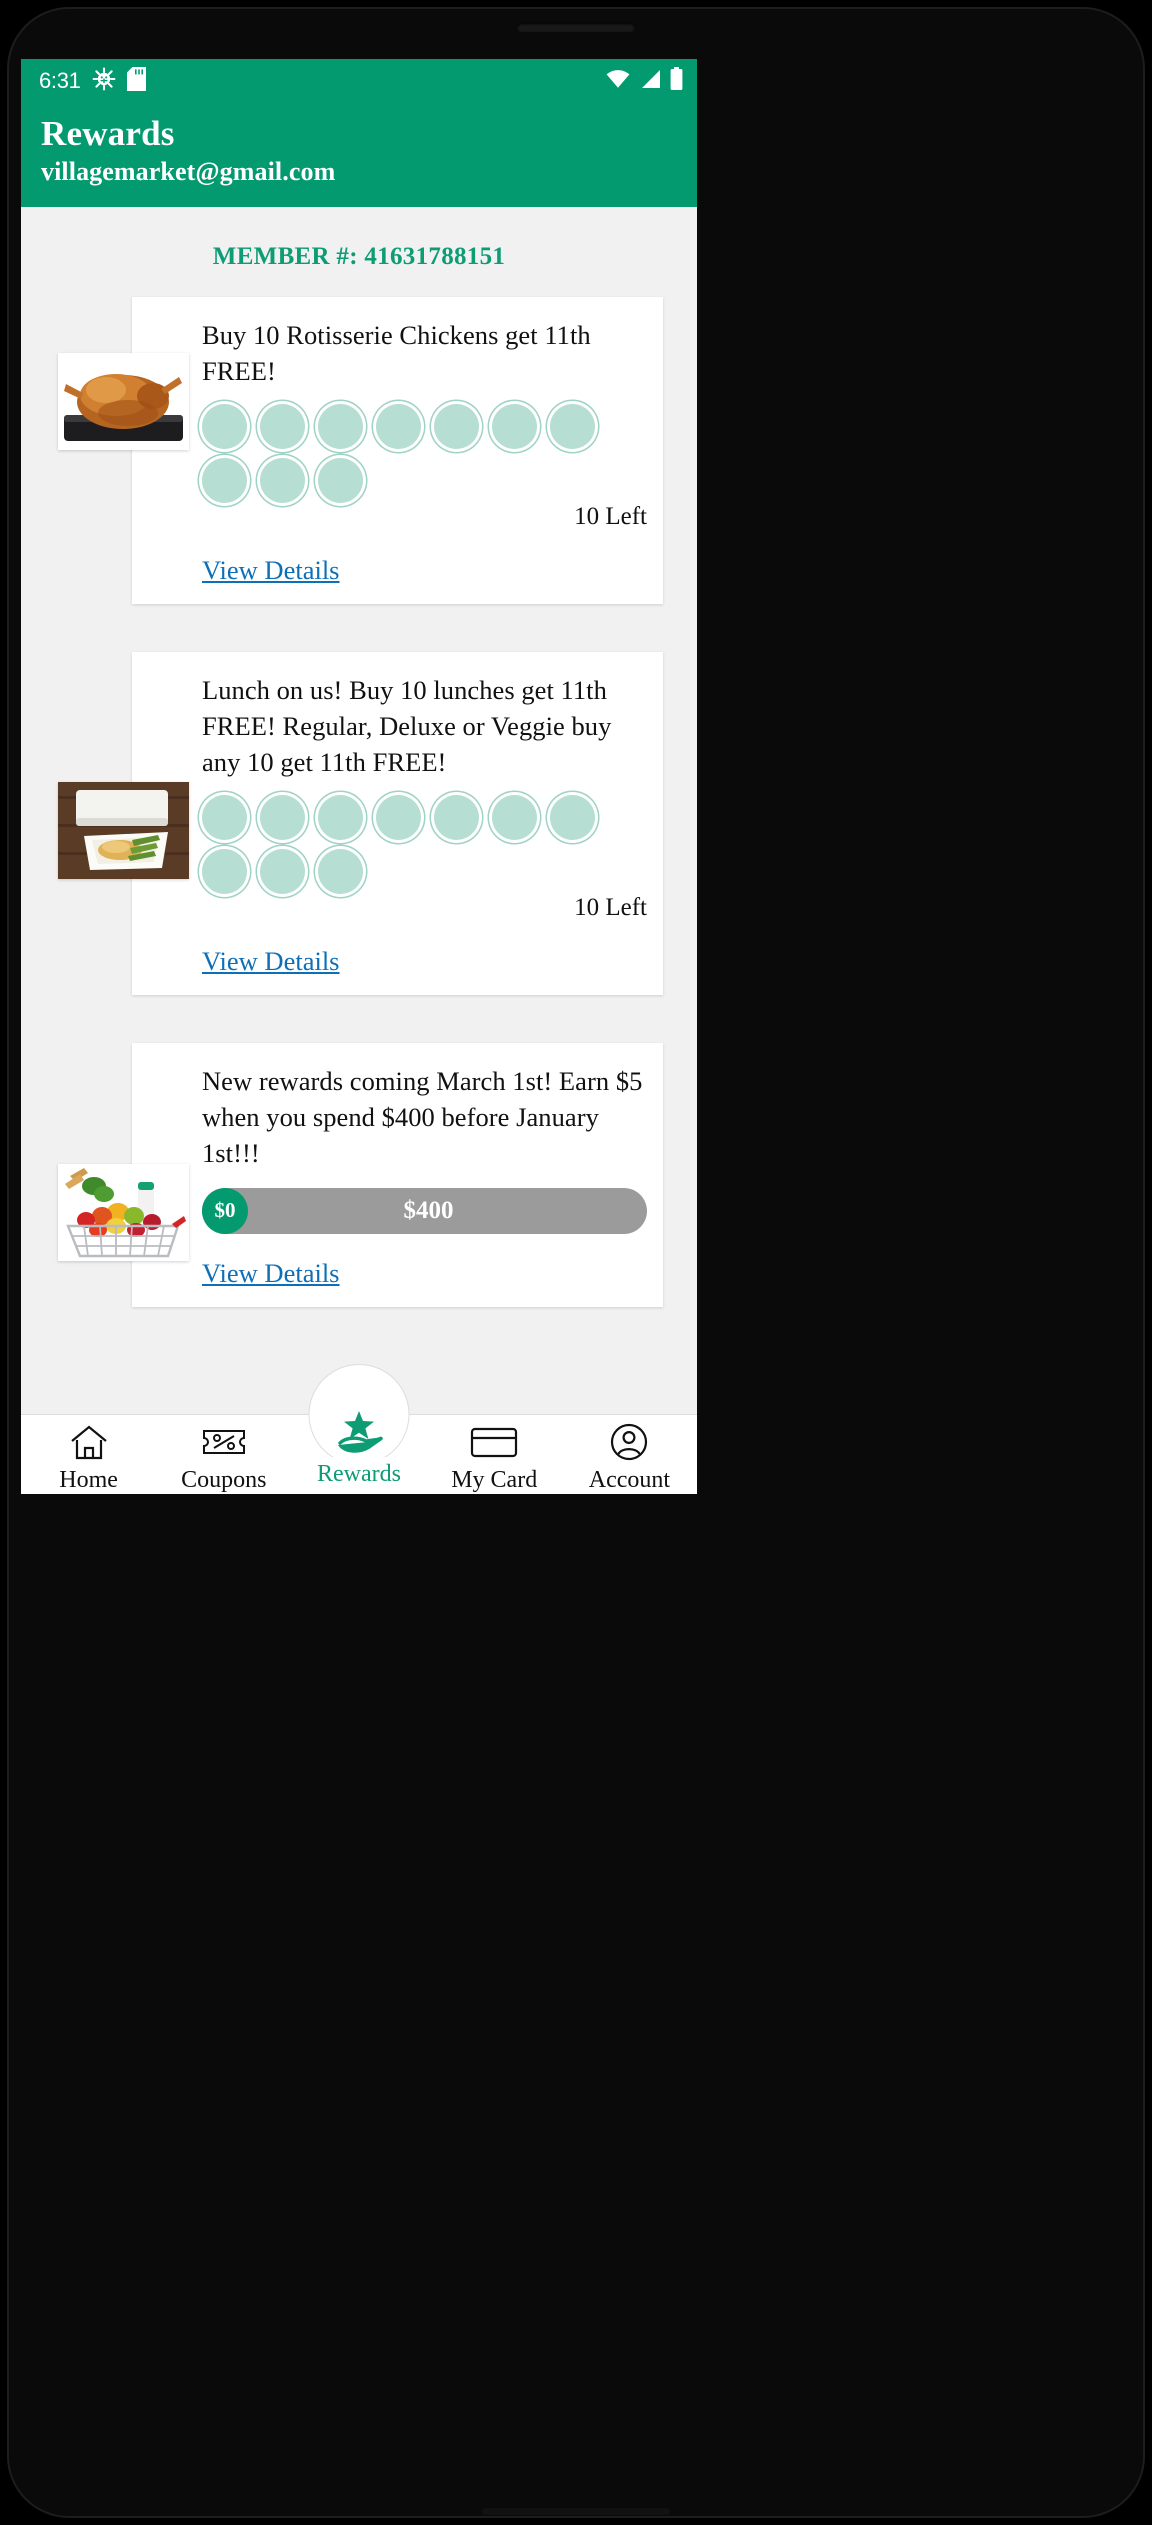 This screenshot has height=2525, width=1152. I want to click on bottom-navigation: Home Coupons Rewards My Card Account, so click(359, 1429).